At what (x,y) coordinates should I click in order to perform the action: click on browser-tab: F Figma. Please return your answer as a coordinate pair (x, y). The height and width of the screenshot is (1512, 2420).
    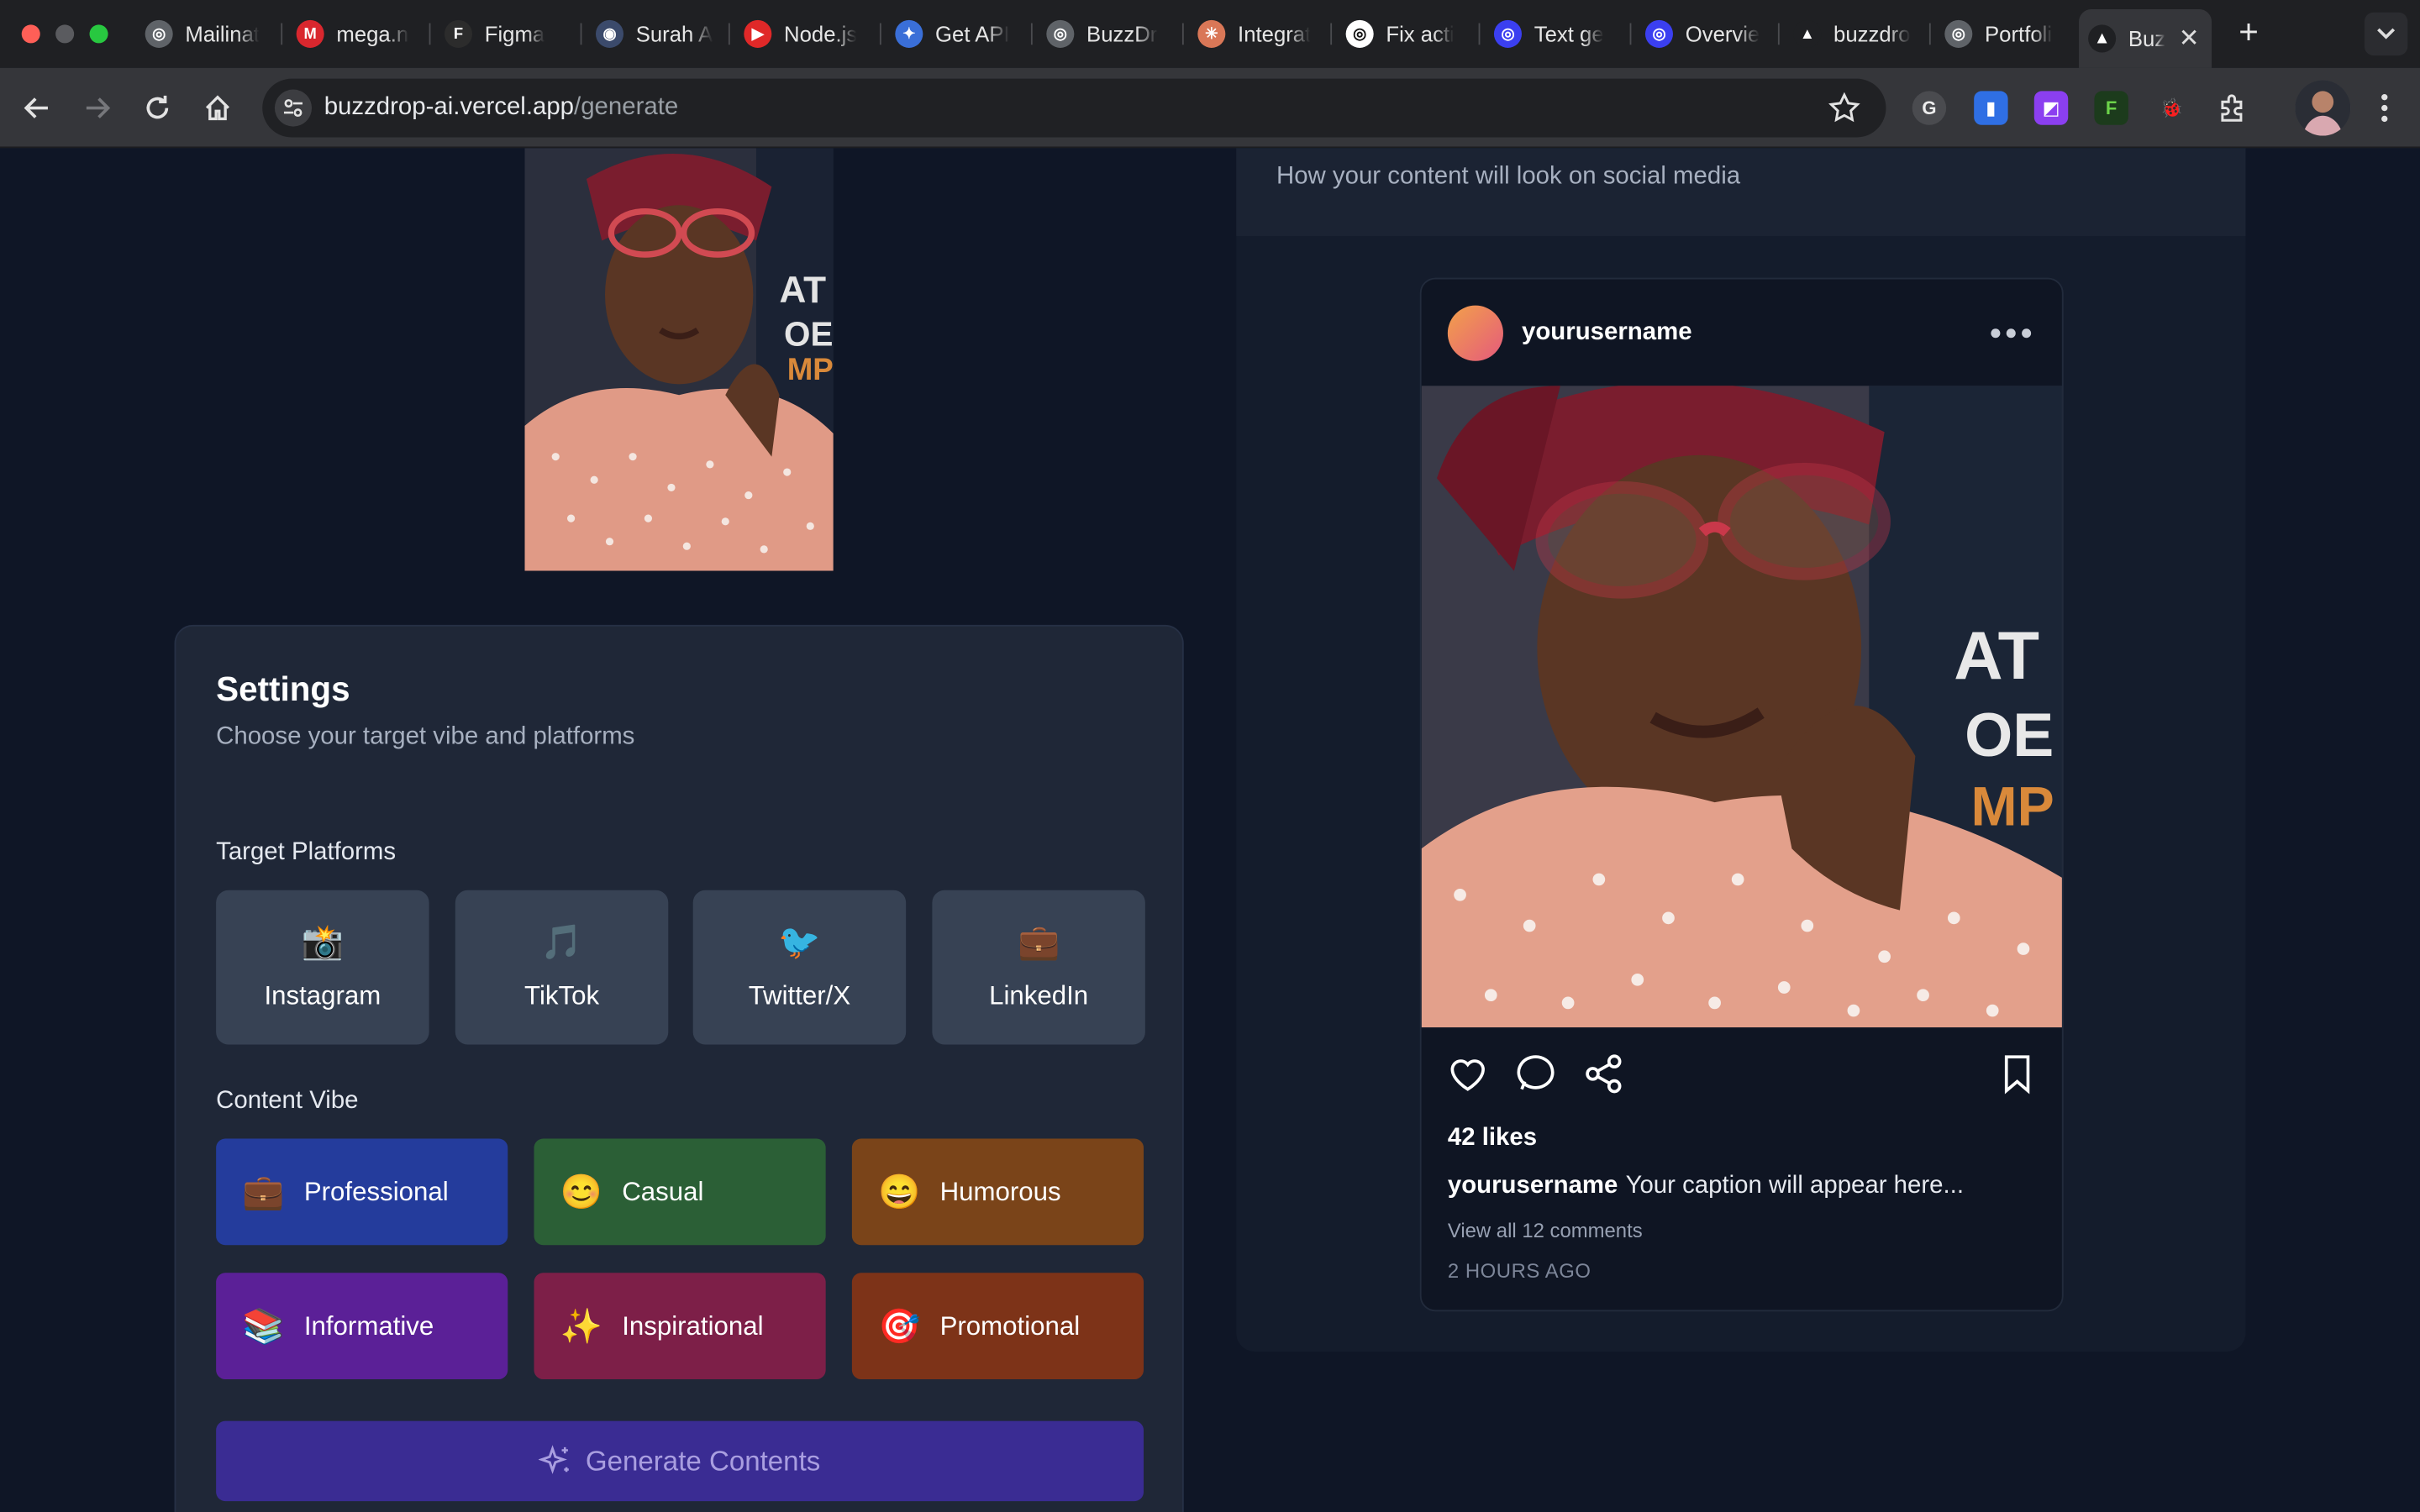
    Looking at the image, I should click on (505, 34).